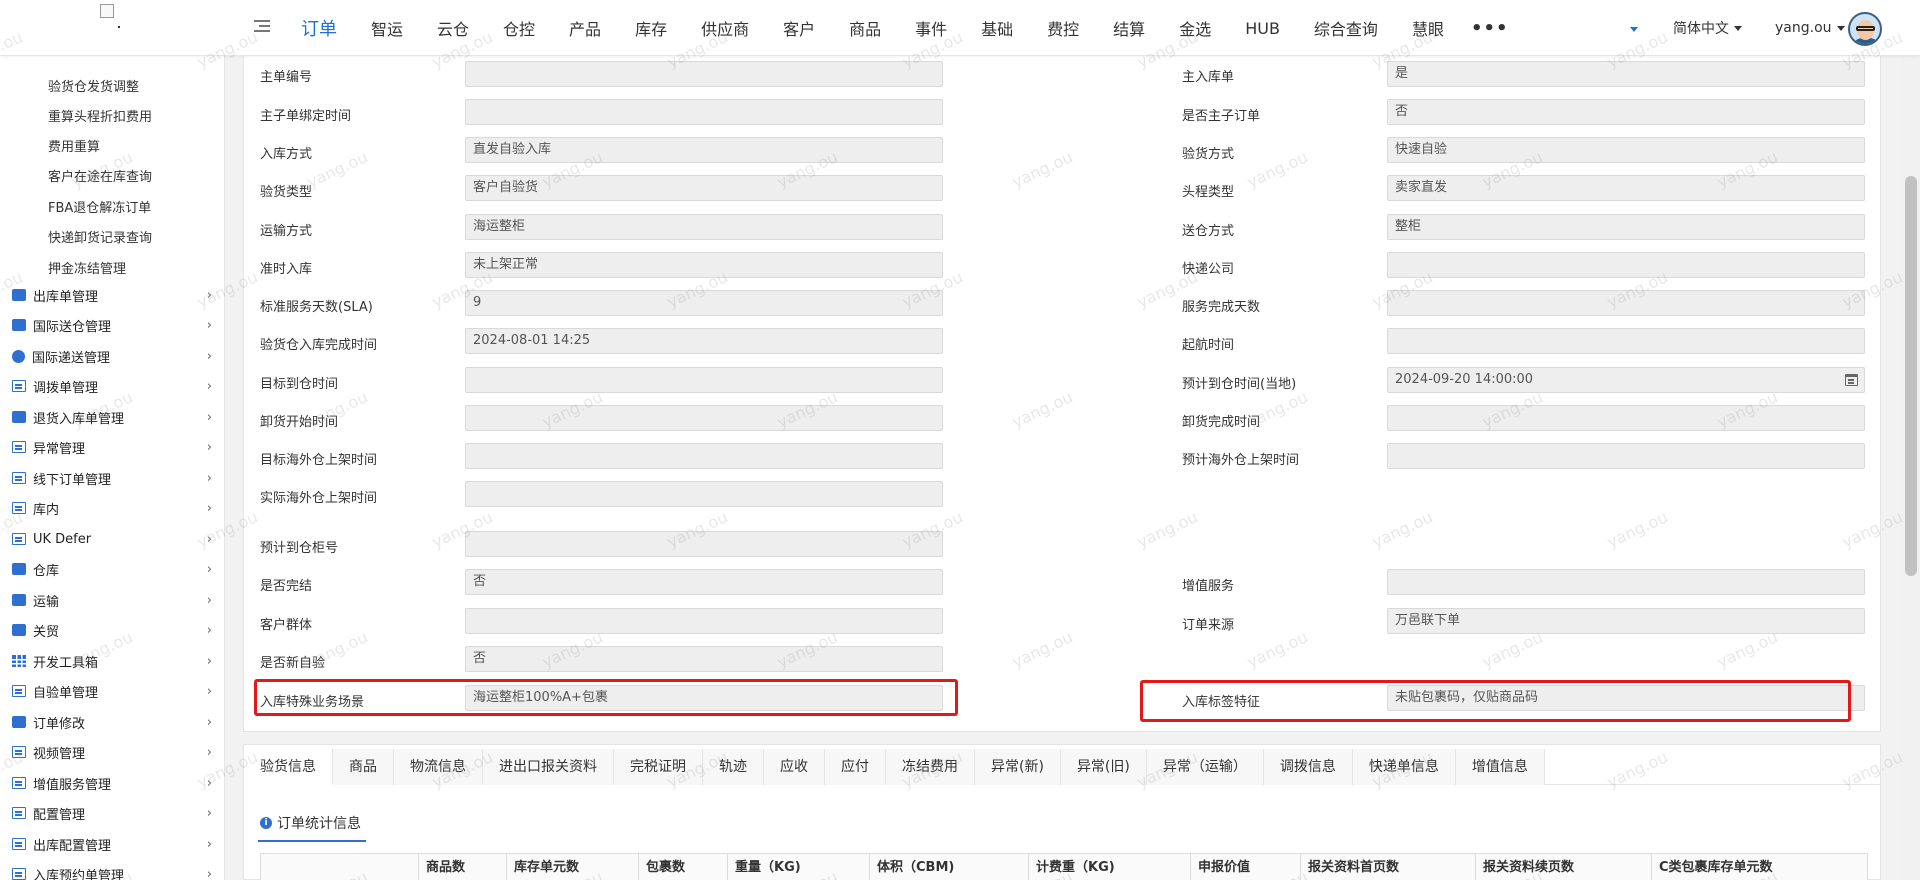  Describe the element at coordinates (112, 569) in the screenshot. I see `sidebar-item-warehouse: 仓库 ›` at that location.